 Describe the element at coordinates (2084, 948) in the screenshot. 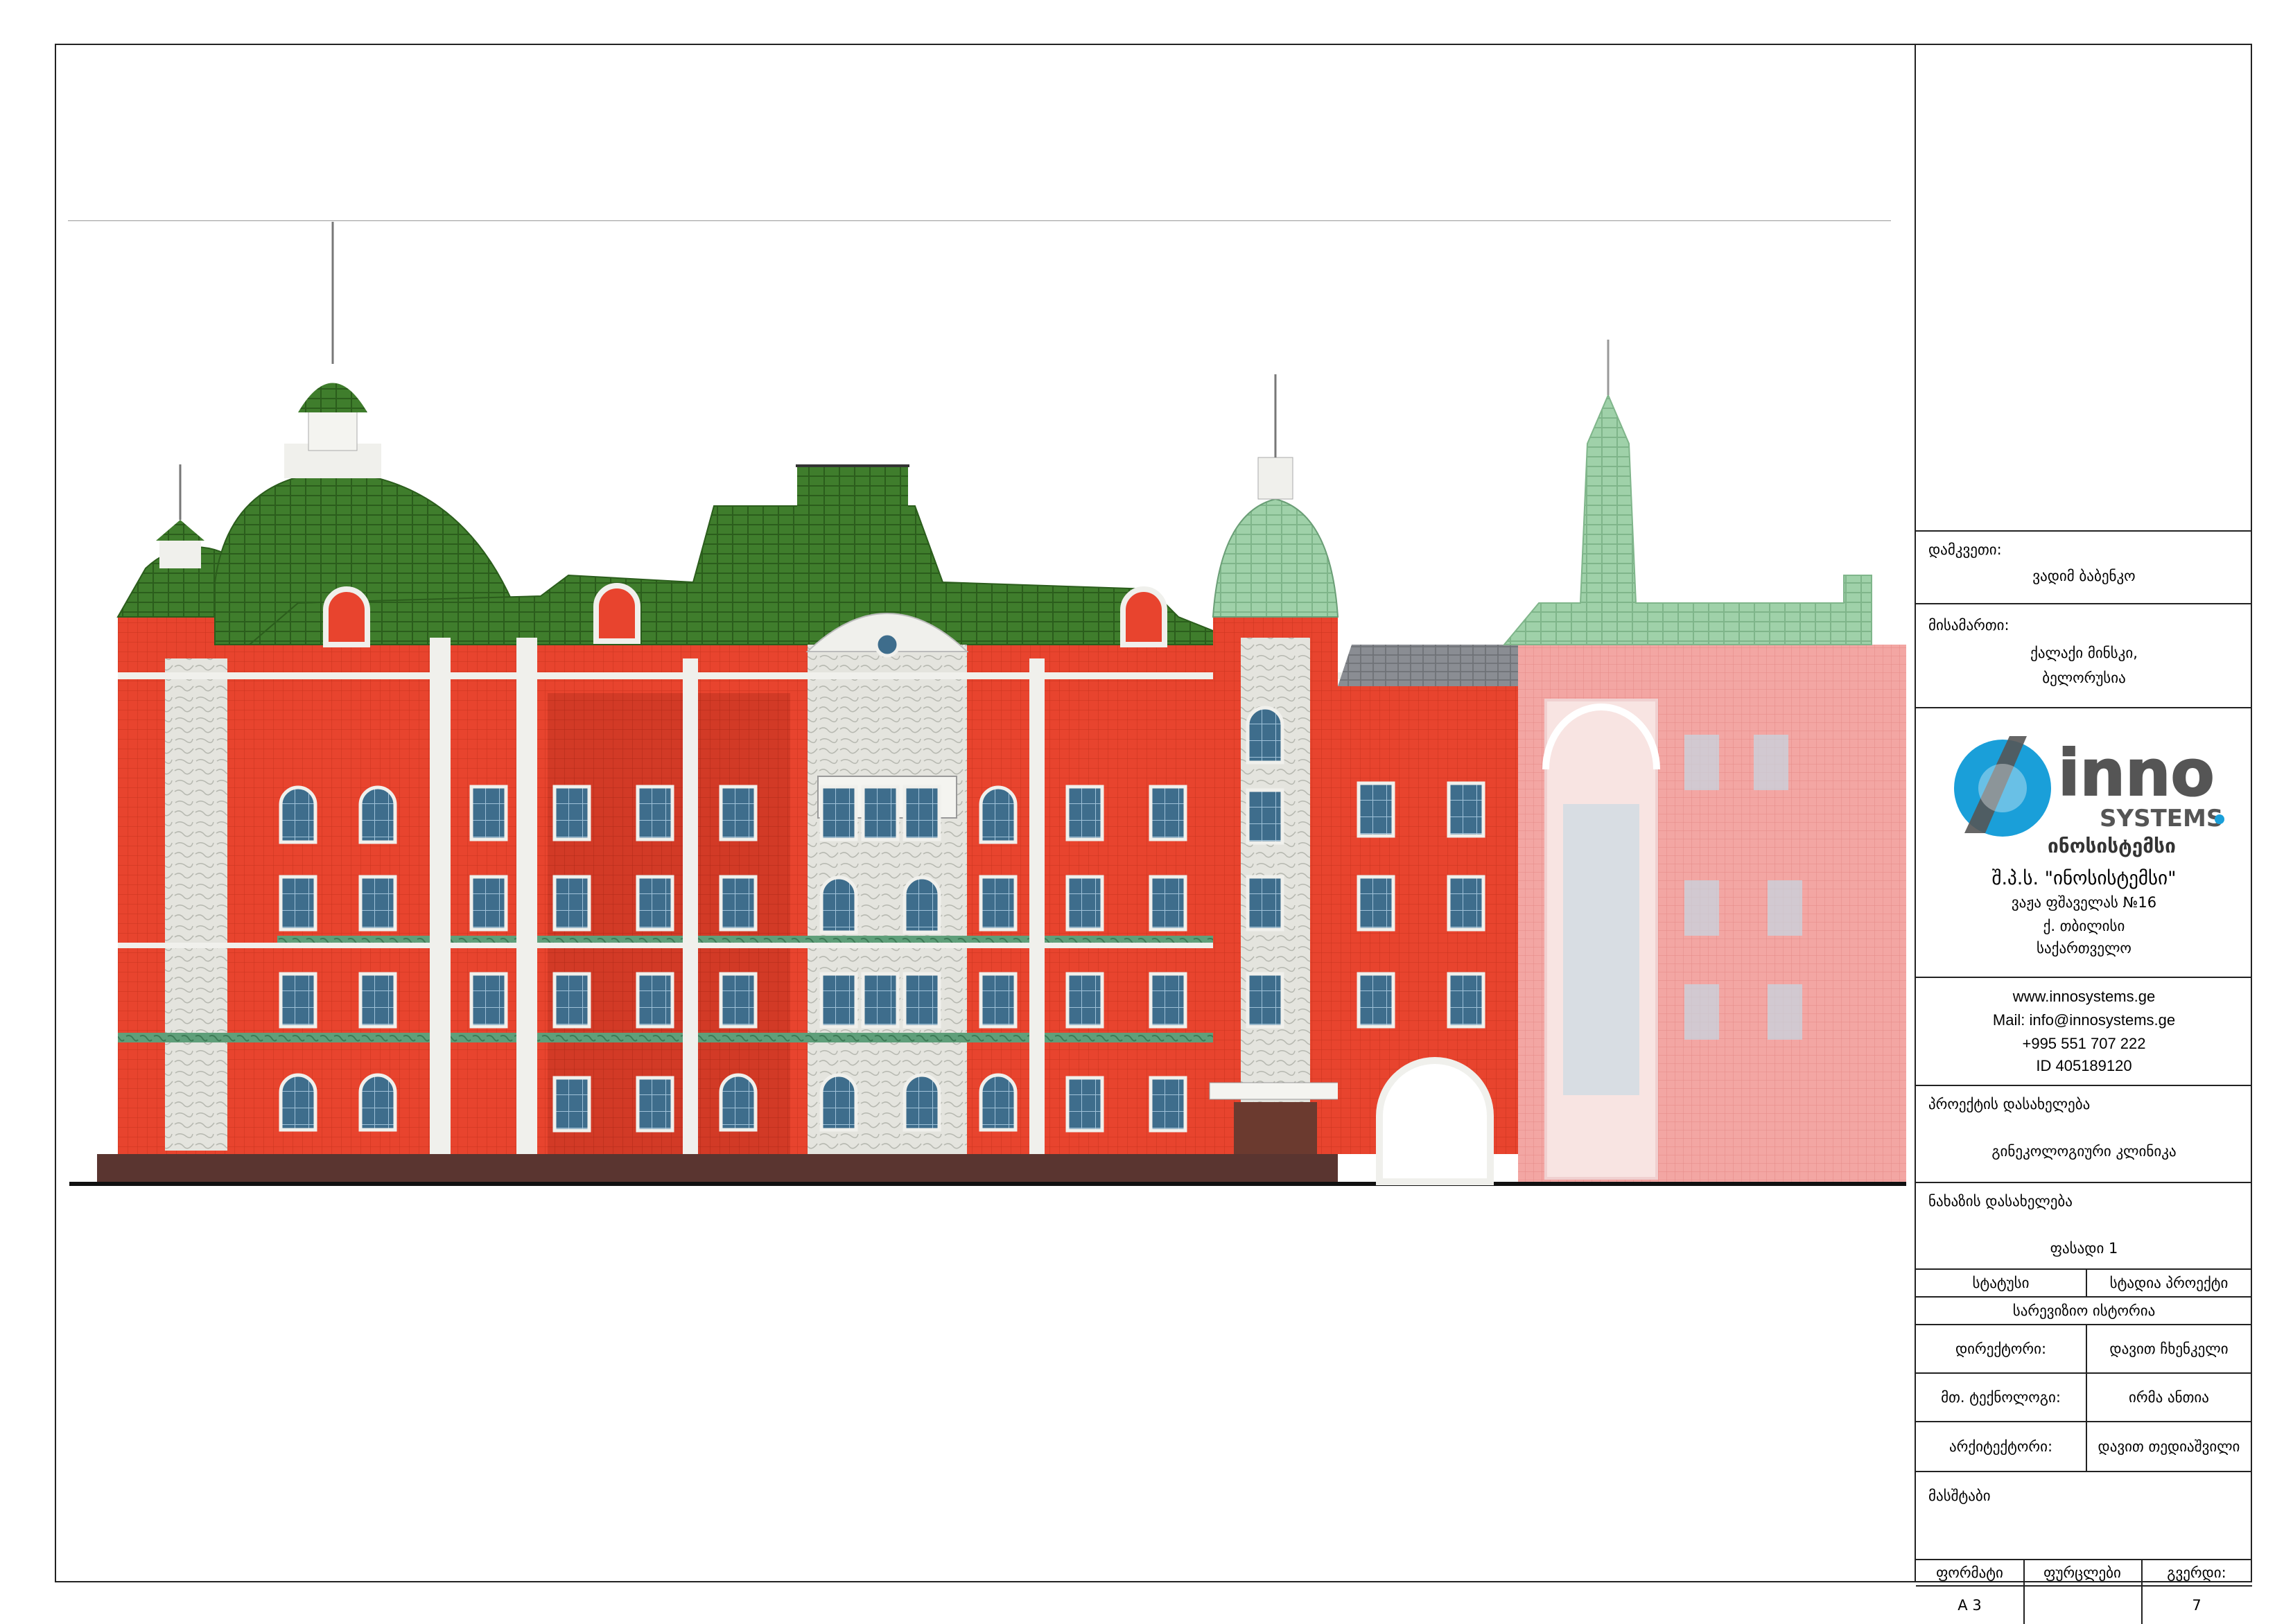

I see `company-country: საქართველო` at that location.